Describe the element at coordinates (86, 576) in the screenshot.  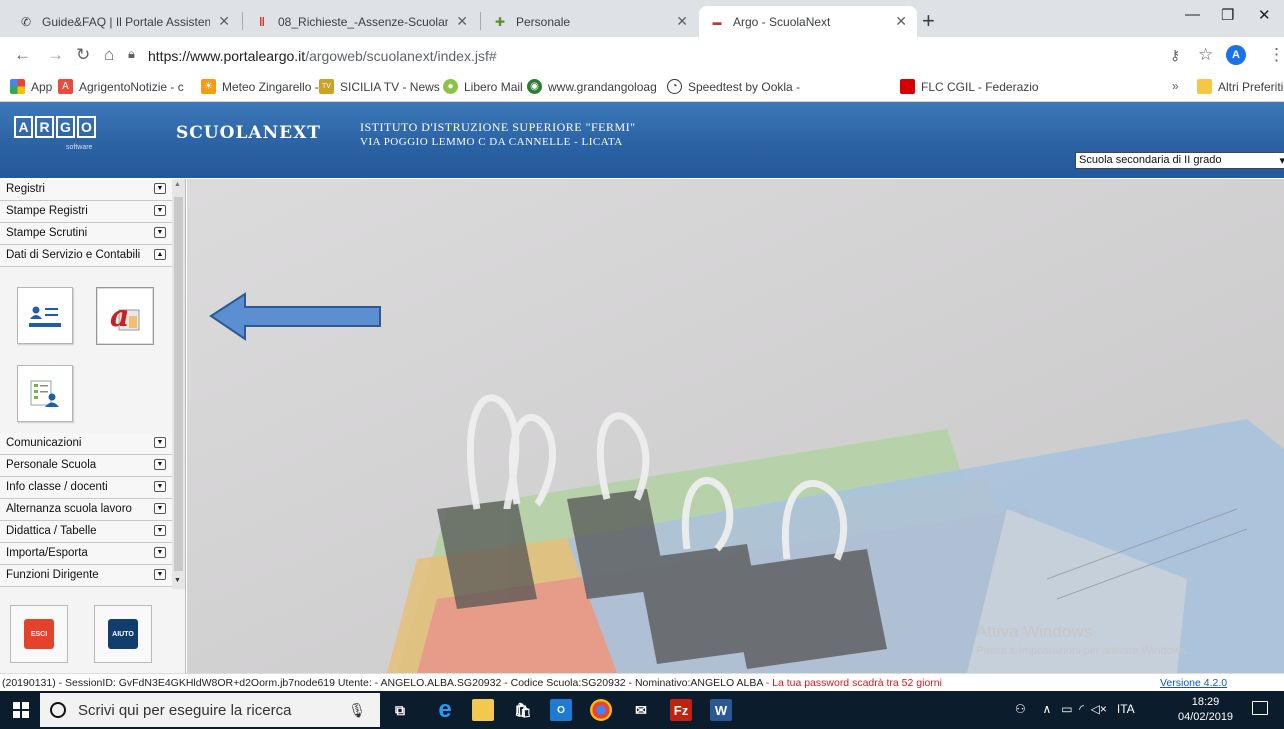
I see `menu-funzioni-dirigente: Funzioni Dirigente ▼` at that location.